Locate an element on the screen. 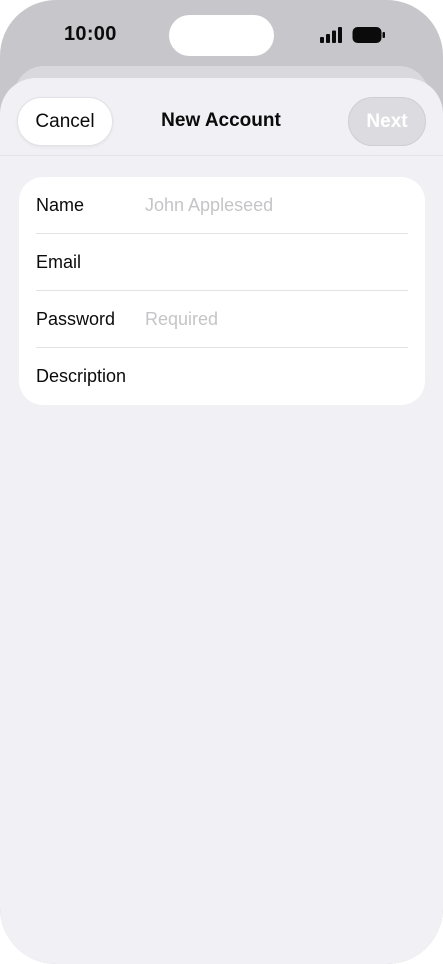 The width and height of the screenshot is (443, 964). name-row: Name is located at coordinates (222, 205).